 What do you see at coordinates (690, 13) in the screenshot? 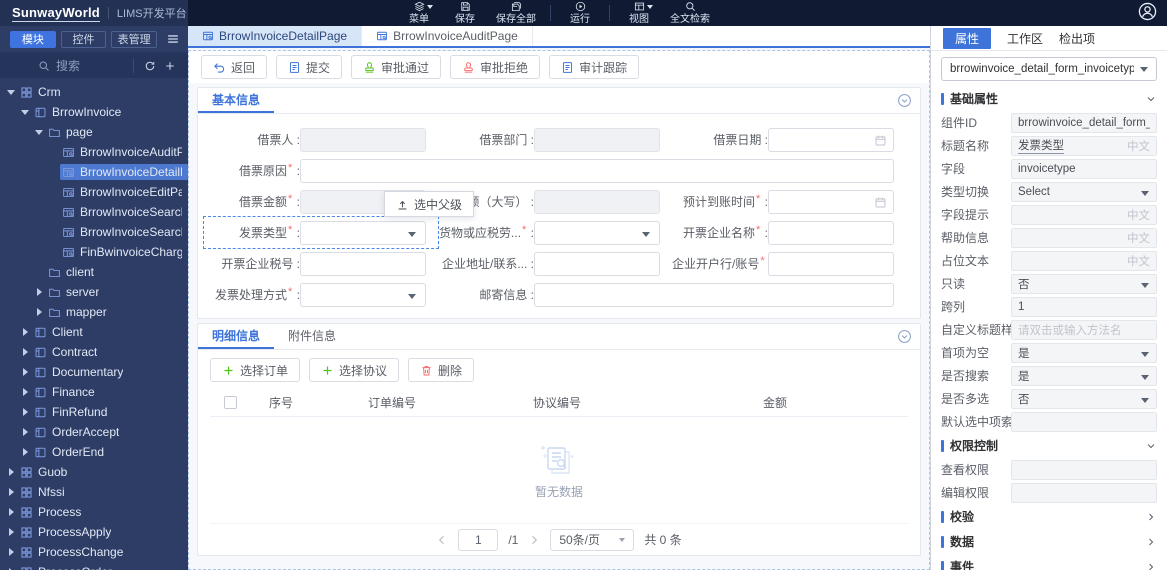
I see `header-tool-fulltext-search: 全文检索` at bounding box center [690, 13].